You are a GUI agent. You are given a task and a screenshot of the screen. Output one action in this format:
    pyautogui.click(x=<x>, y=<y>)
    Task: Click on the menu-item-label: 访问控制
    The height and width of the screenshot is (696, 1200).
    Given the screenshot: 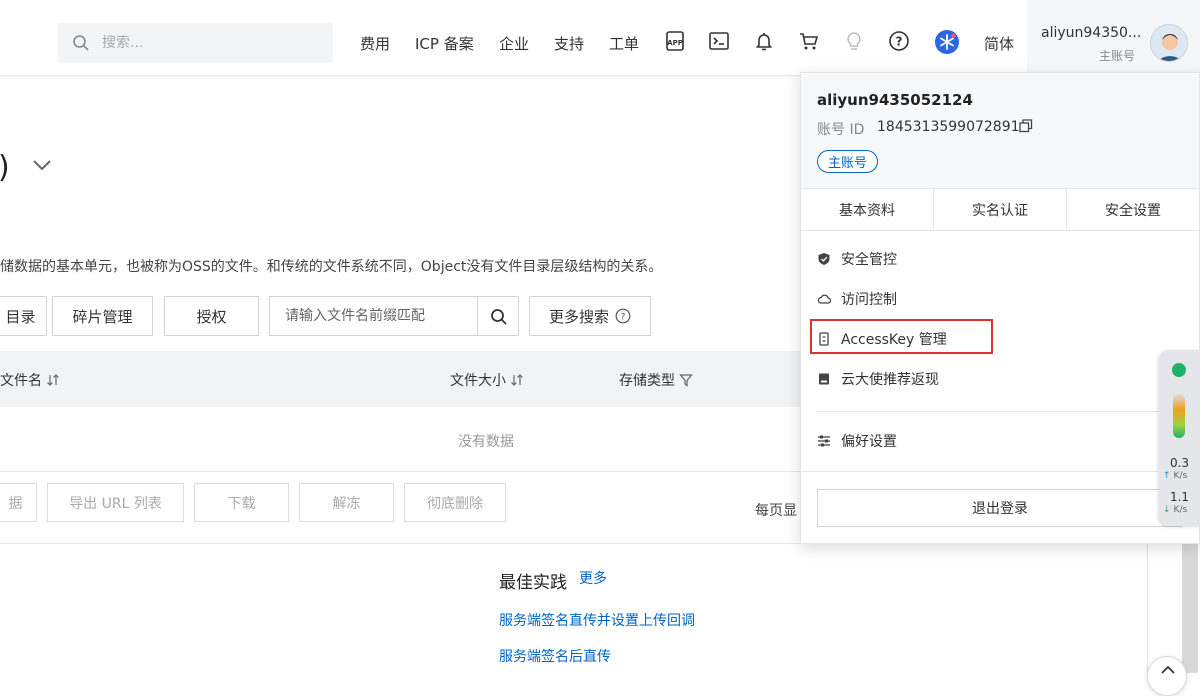 What is the action you would take?
    pyautogui.click(x=869, y=300)
    